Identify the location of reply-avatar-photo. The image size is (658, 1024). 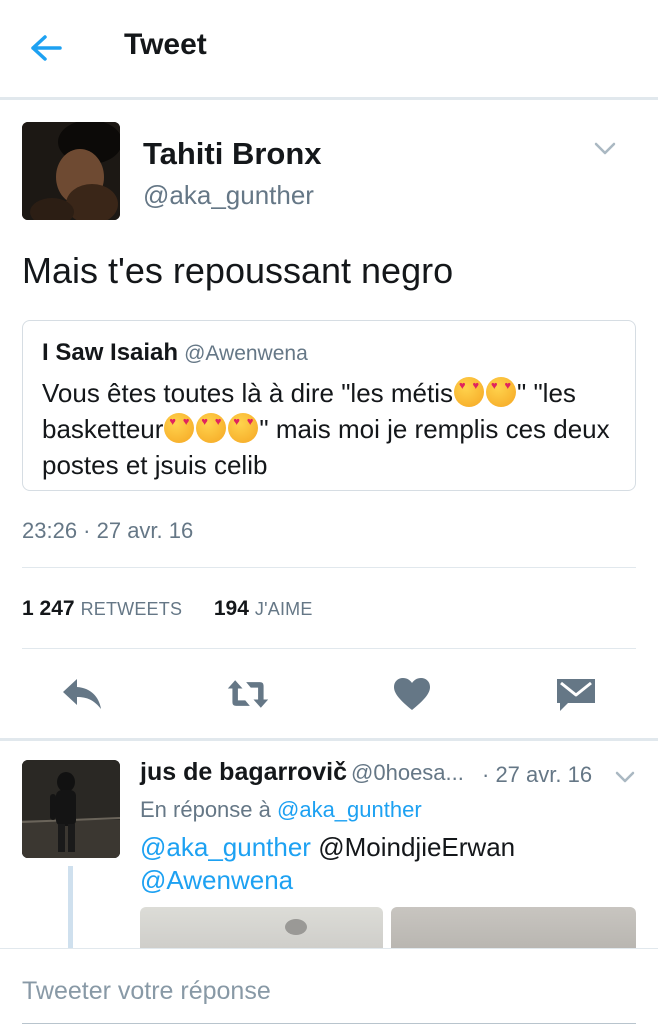
(71, 809).